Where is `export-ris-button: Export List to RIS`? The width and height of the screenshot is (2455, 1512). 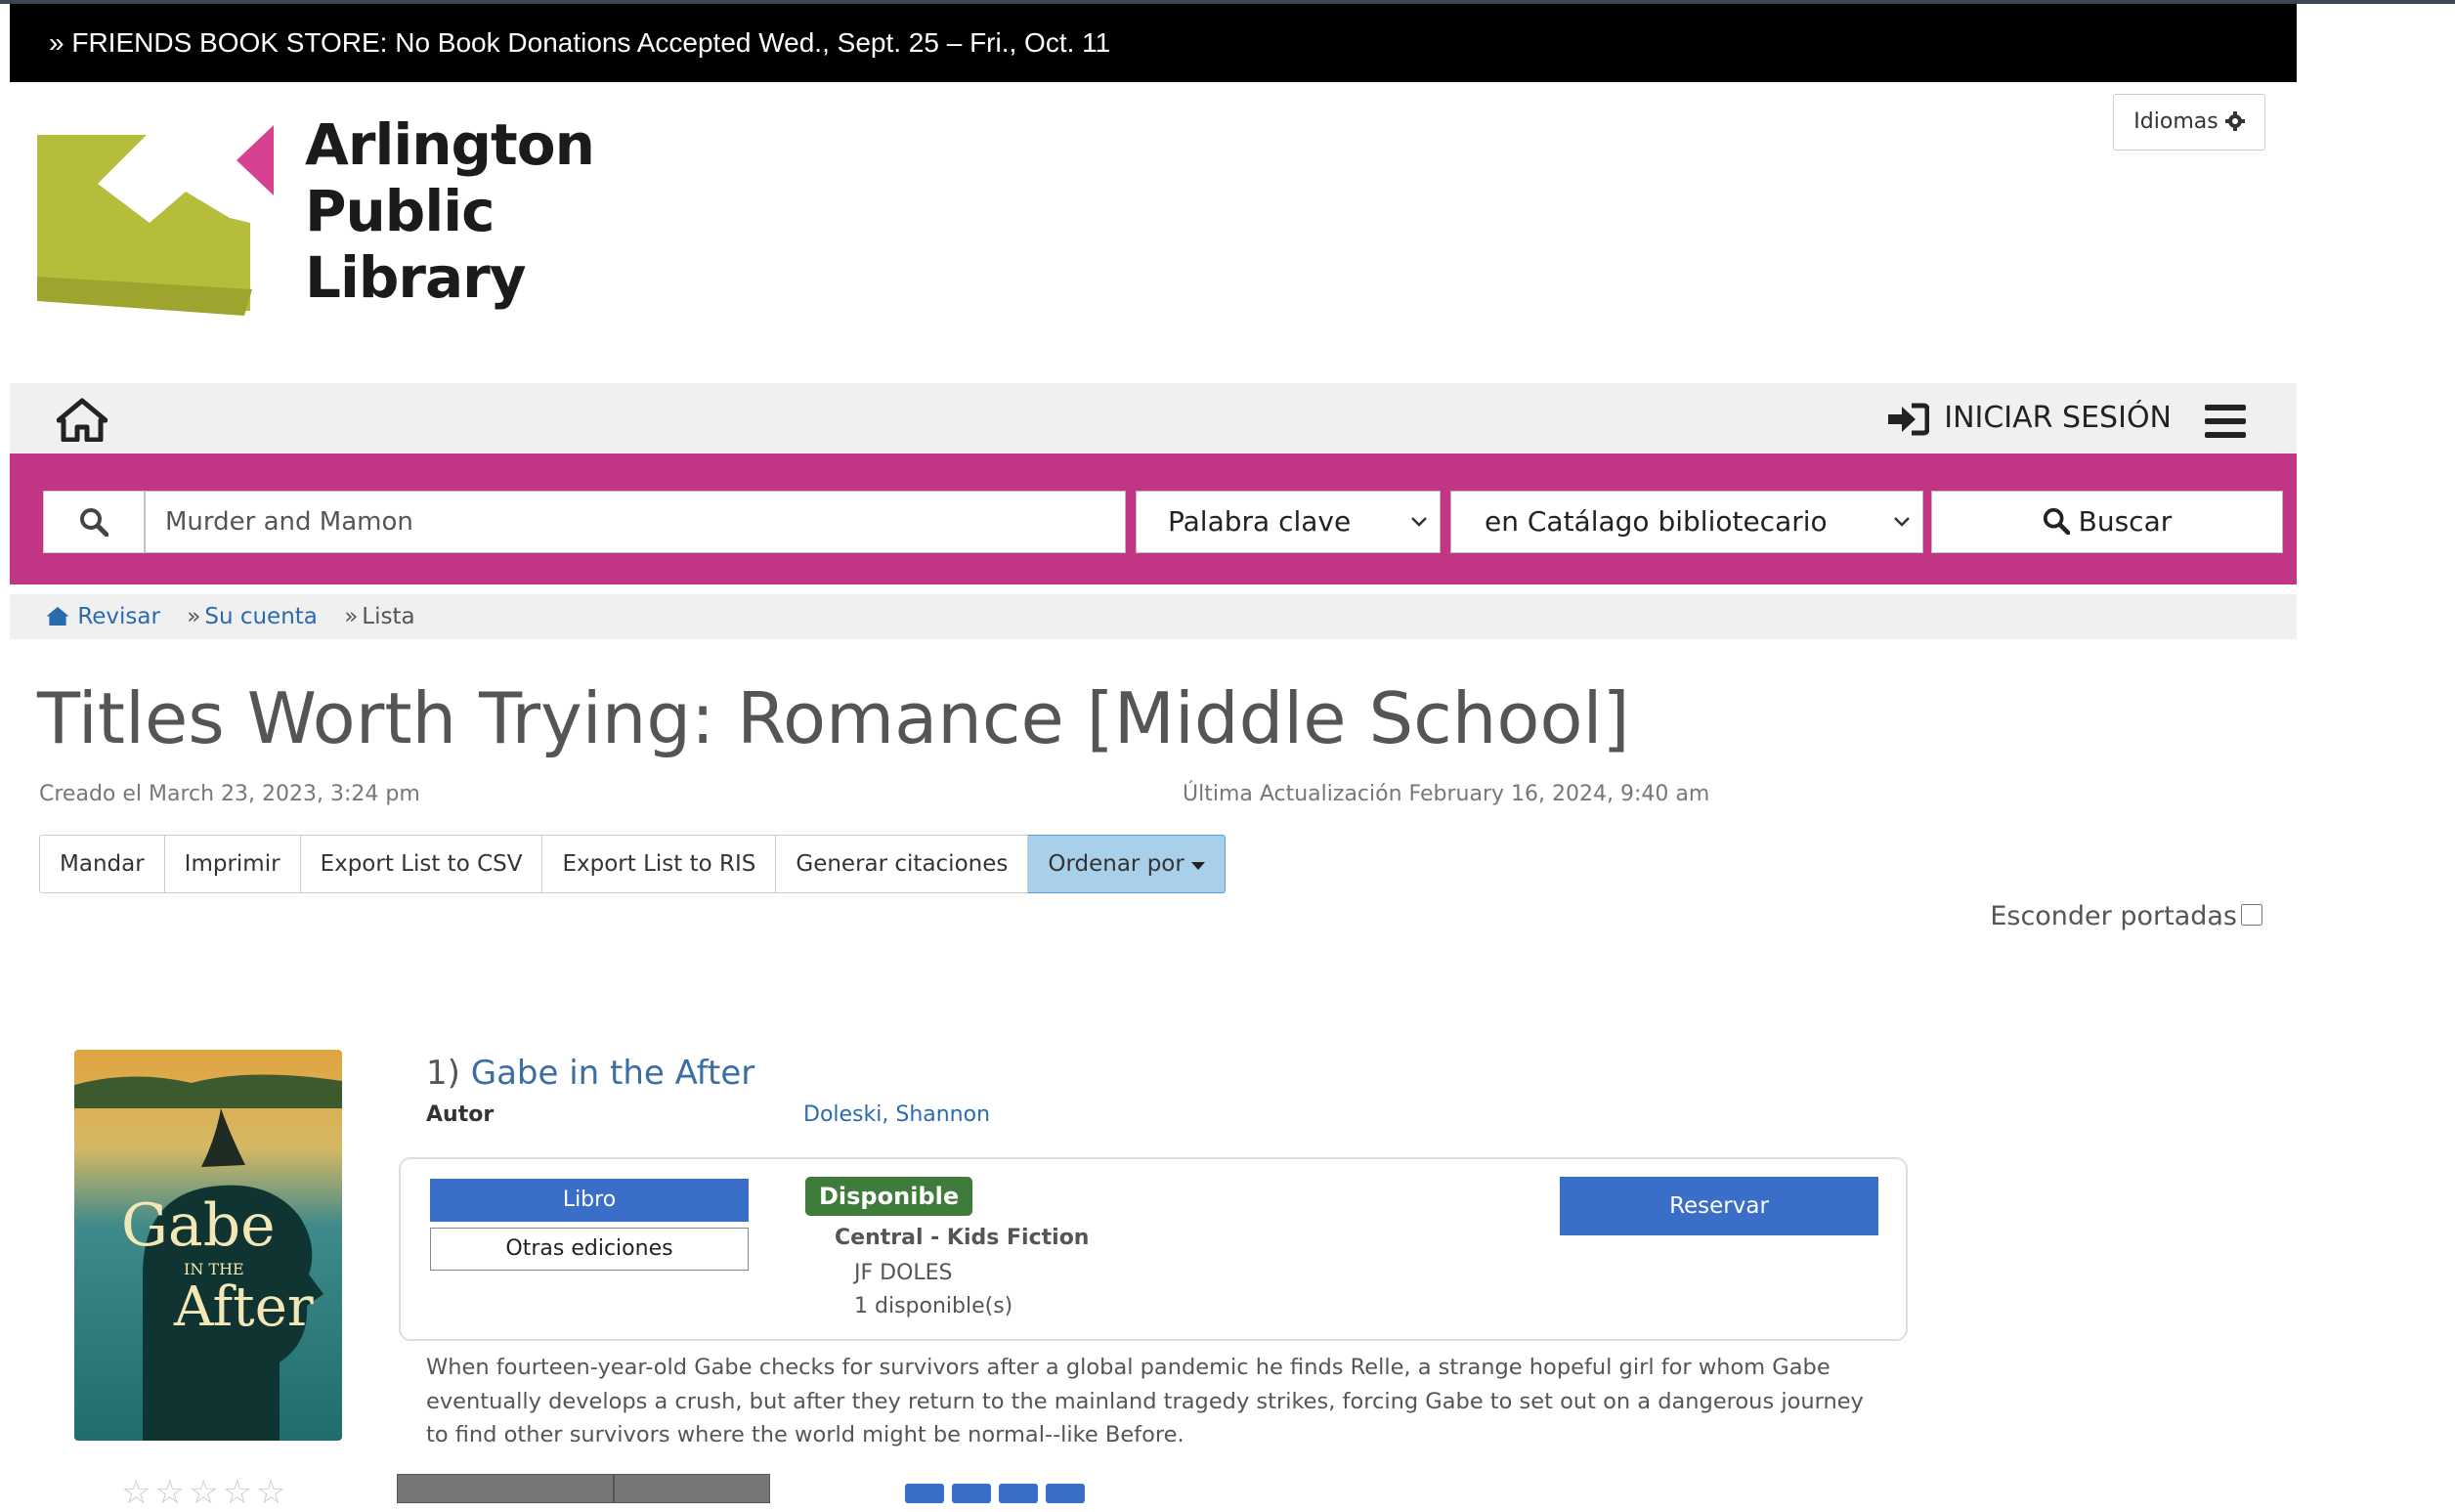
export-ris-button: Export List to RIS is located at coordinates (659, 864).